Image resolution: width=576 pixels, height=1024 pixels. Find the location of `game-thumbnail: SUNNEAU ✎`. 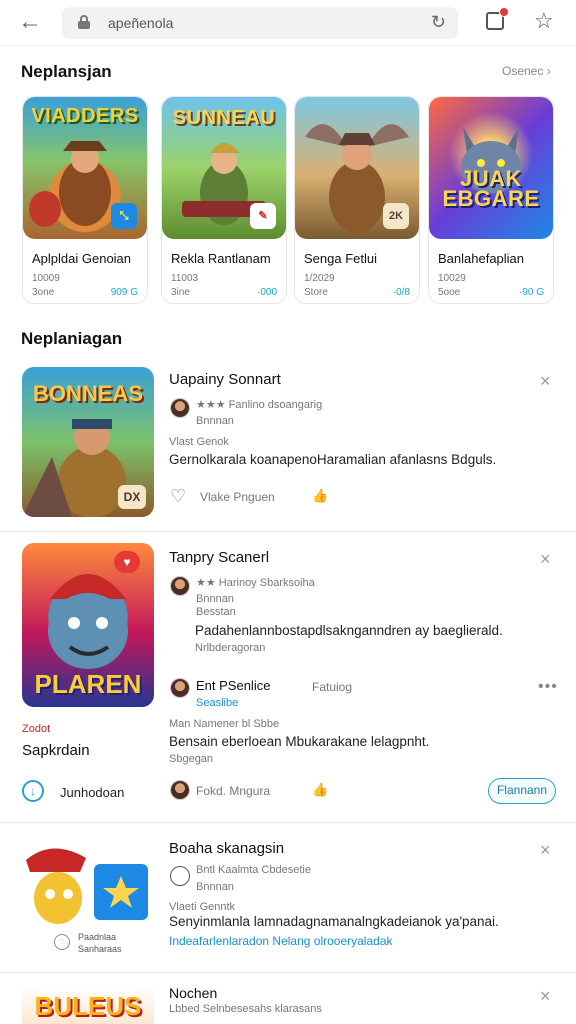

game-thumbnail: SUNNEAU ✎ is located at coordinates (224, 168).